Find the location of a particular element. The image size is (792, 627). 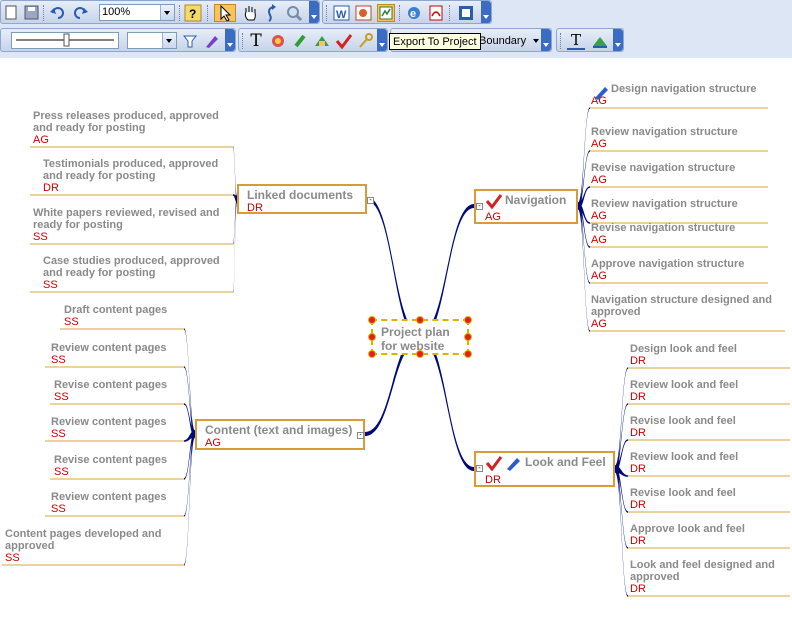

topic-label: Linked documents is located at coordinates (300, 195).